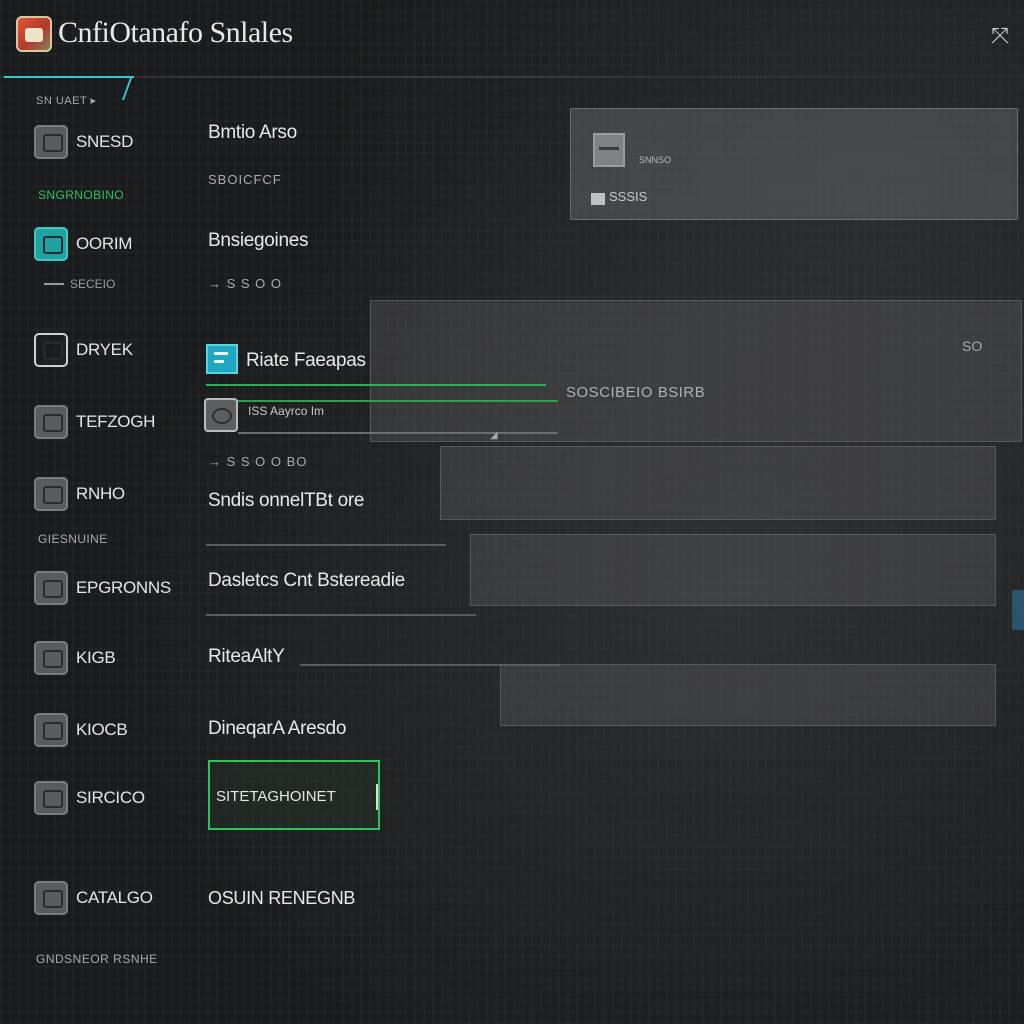 The height and width of the screenshot is (1024, 1024). Describe the element at coordinates (628, 196) in the screenshot. I see `card-chip: SSSIS` at that location.